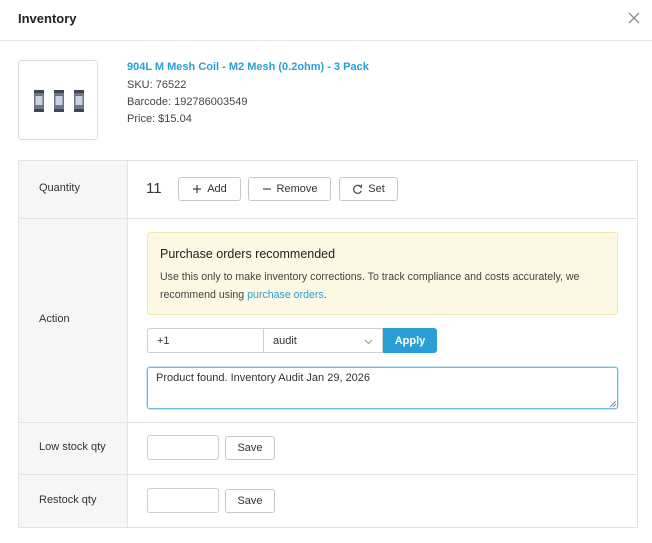 The height and width of the screenshot is (543, 652). I want to click on restock-save-label: Save, so click(250, 501).